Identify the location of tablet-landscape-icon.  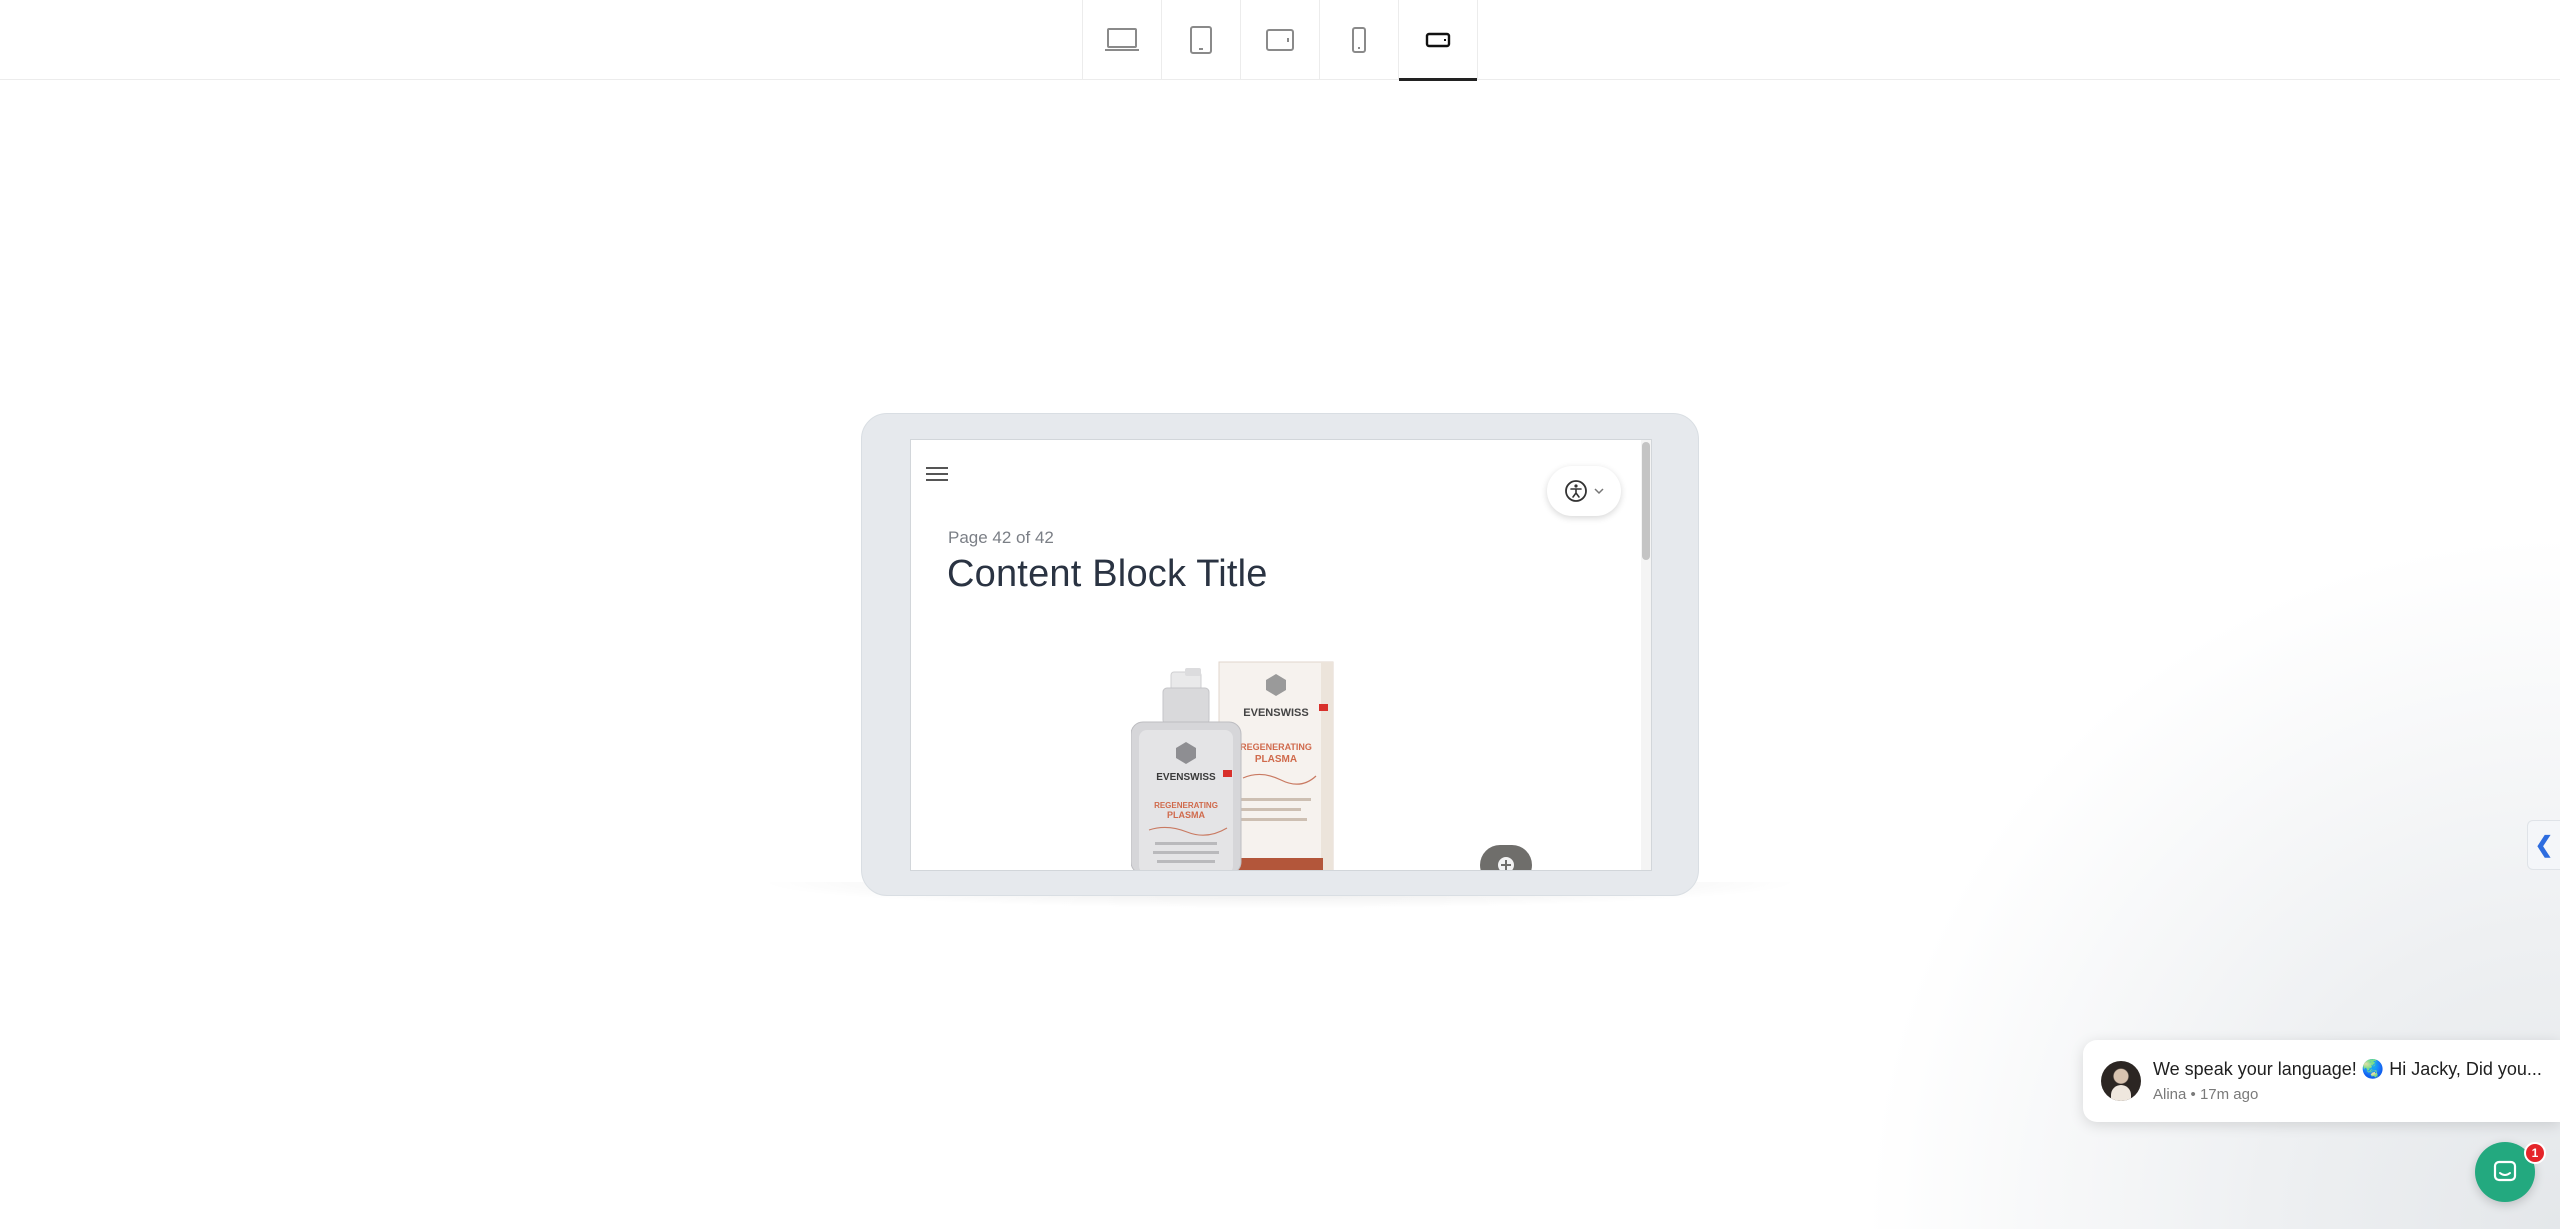
(1280, 40).